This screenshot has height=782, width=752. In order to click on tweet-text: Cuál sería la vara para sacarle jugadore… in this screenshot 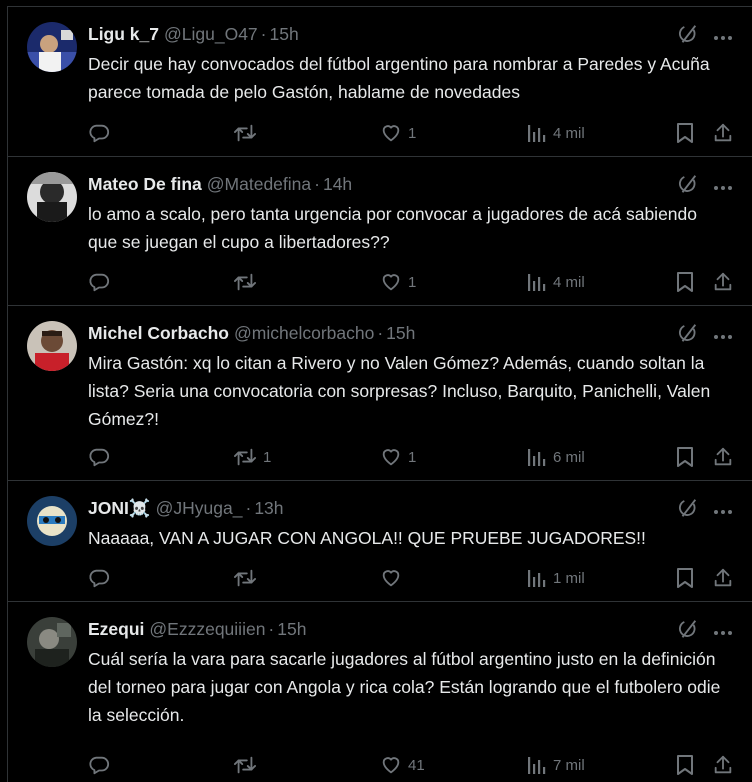, I will do `click(404, 687)`.